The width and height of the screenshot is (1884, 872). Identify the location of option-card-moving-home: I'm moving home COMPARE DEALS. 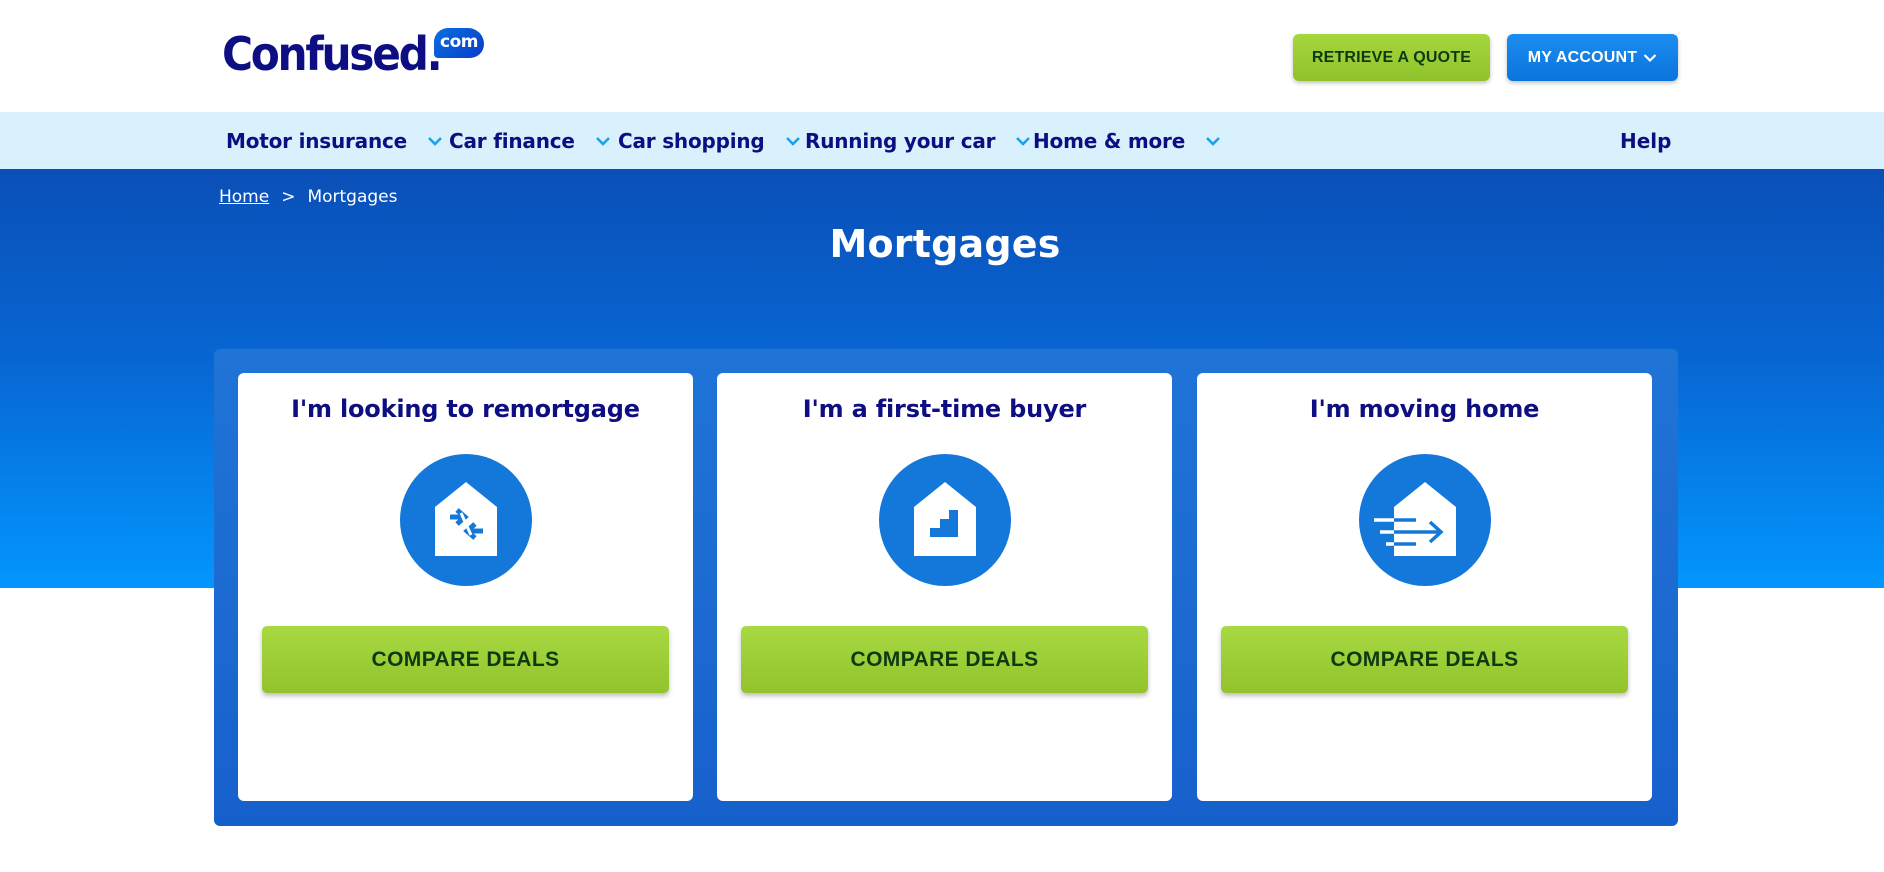
(1424, 587).